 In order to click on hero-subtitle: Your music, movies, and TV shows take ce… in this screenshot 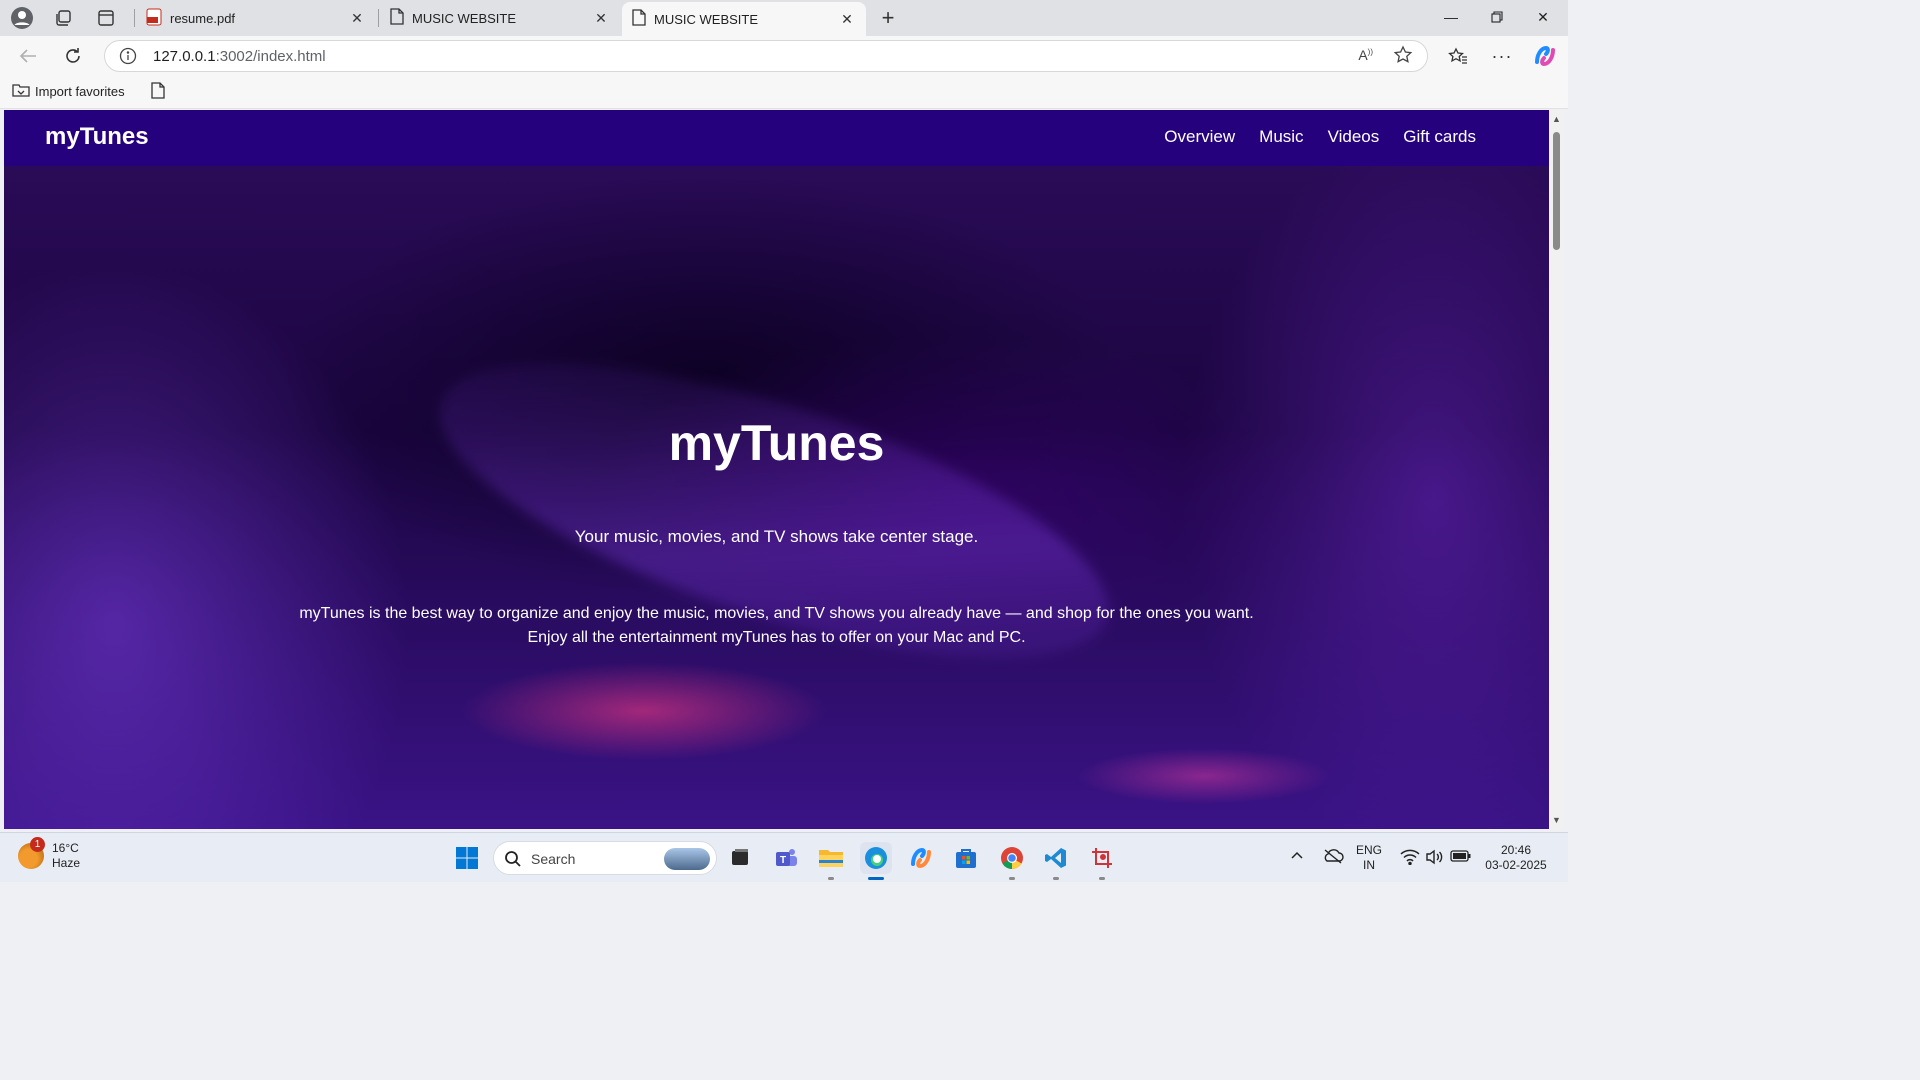, I will do `click(776, 536)`.